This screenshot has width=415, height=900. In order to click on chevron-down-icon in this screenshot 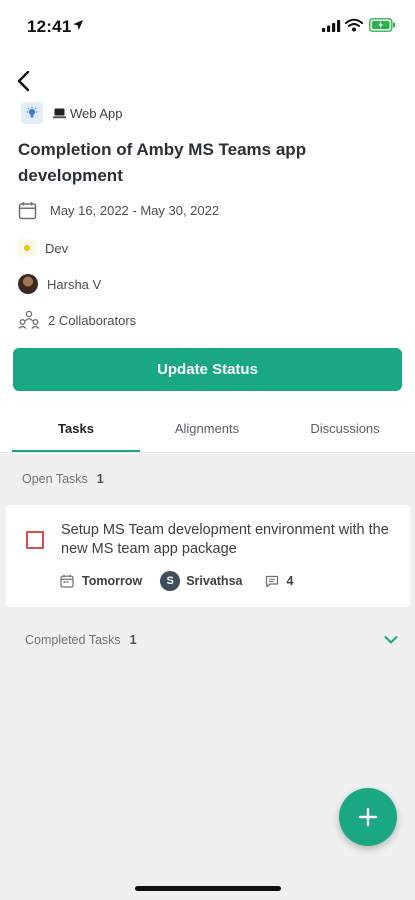, I will do `click(391, 640)`.